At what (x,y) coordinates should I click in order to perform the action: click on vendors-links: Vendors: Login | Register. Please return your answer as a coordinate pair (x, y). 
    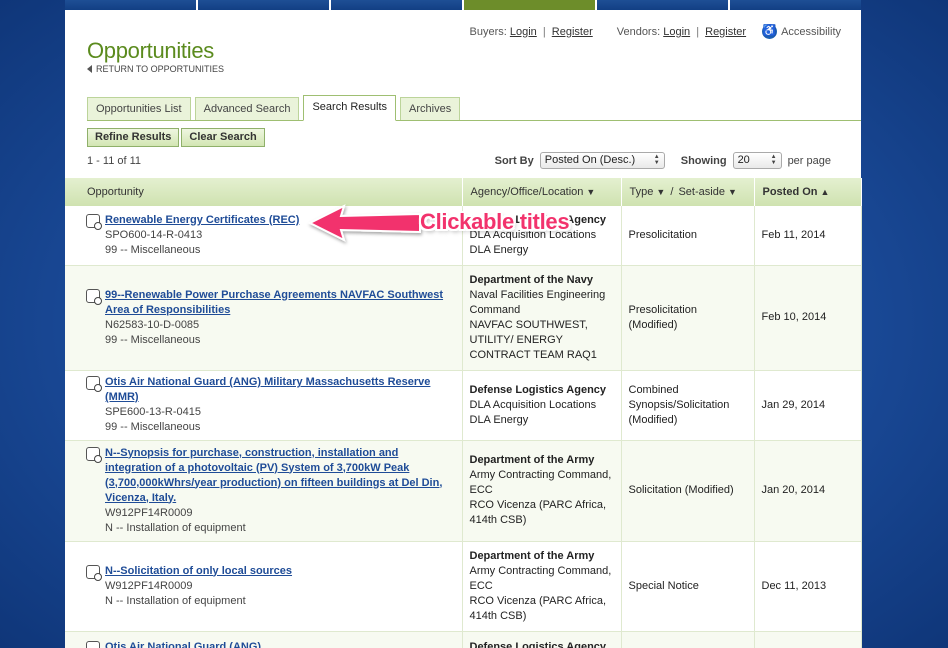
    Looking at the image, I should click on (681, 32).